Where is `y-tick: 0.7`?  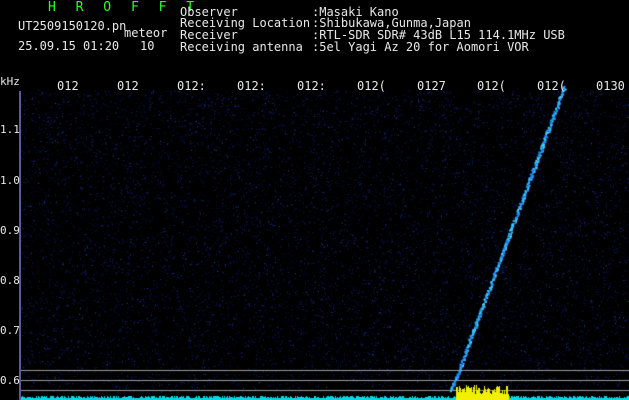 y-tick: 0.7 is located at coordinates (10, 330).